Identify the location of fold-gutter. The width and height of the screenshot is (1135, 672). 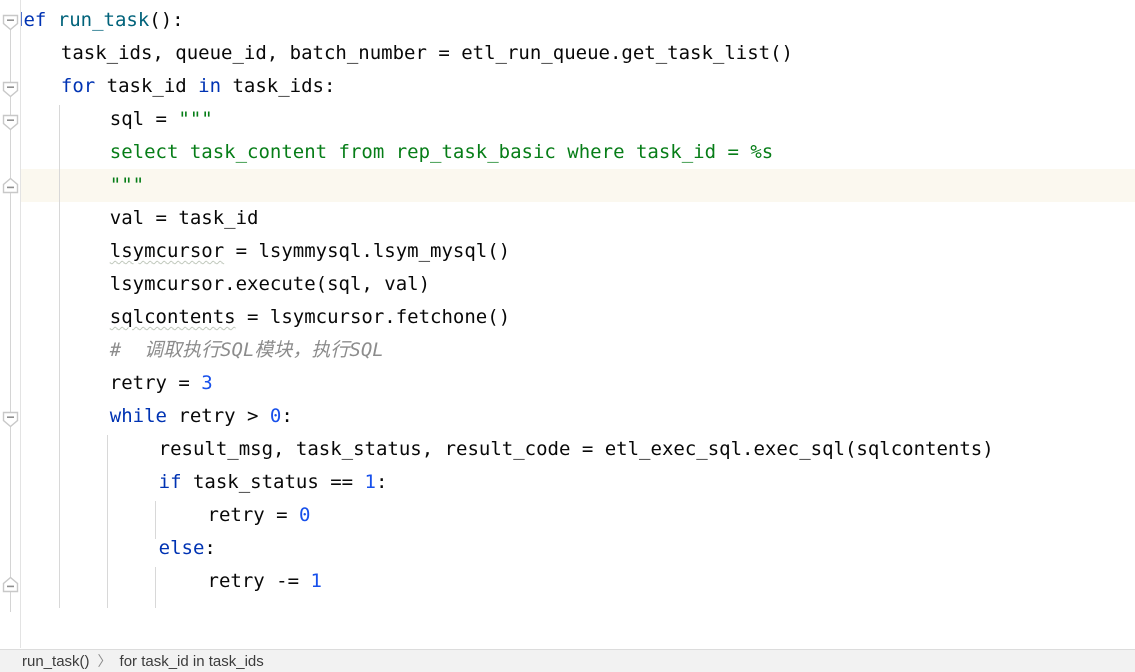
(10, 324).